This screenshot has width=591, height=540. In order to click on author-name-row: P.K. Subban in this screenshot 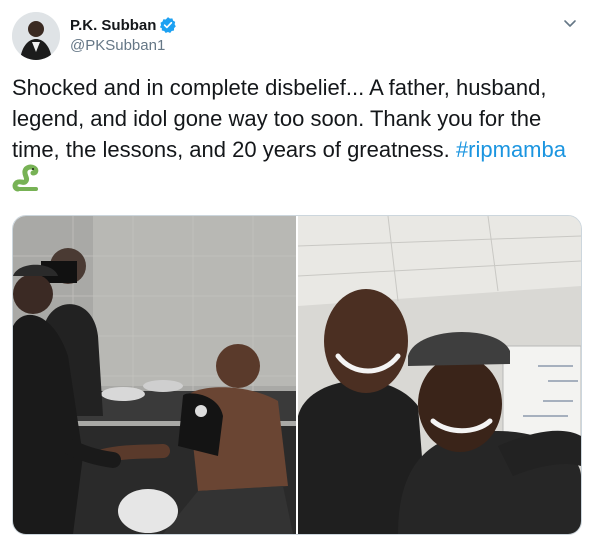, I will do `click(123, 25)`.